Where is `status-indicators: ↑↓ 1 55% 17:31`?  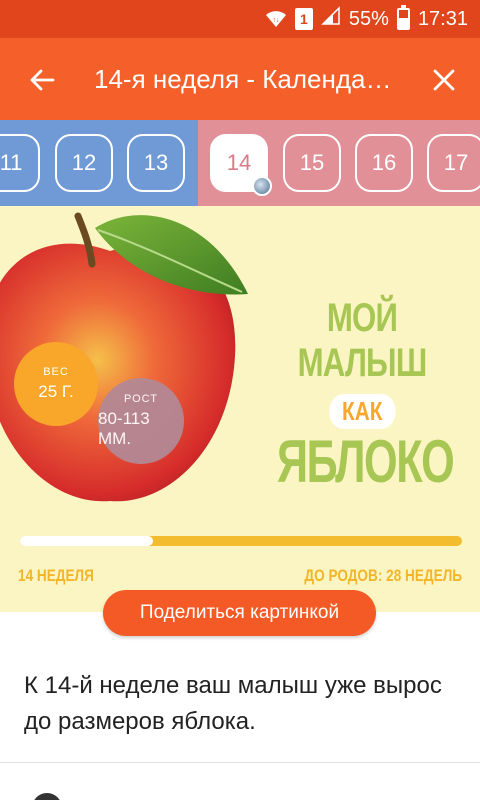
status-indicators: ↑↓ 1 55% 17:31 is located at coordinates (366, 19).